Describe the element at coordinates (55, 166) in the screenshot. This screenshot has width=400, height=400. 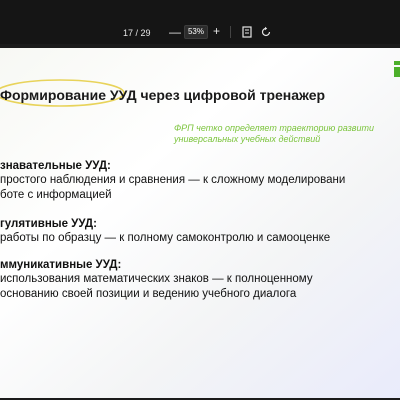
I see `section-heading: знавательные УУД:` at that location.